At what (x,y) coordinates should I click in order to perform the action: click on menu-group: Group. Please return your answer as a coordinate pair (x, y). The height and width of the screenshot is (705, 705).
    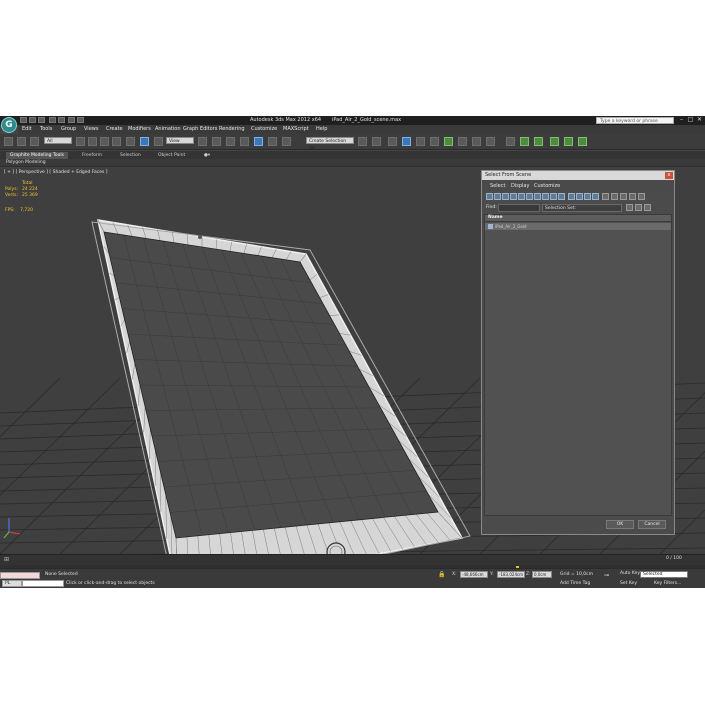
    Looking at the image, I should click on (68, 129).